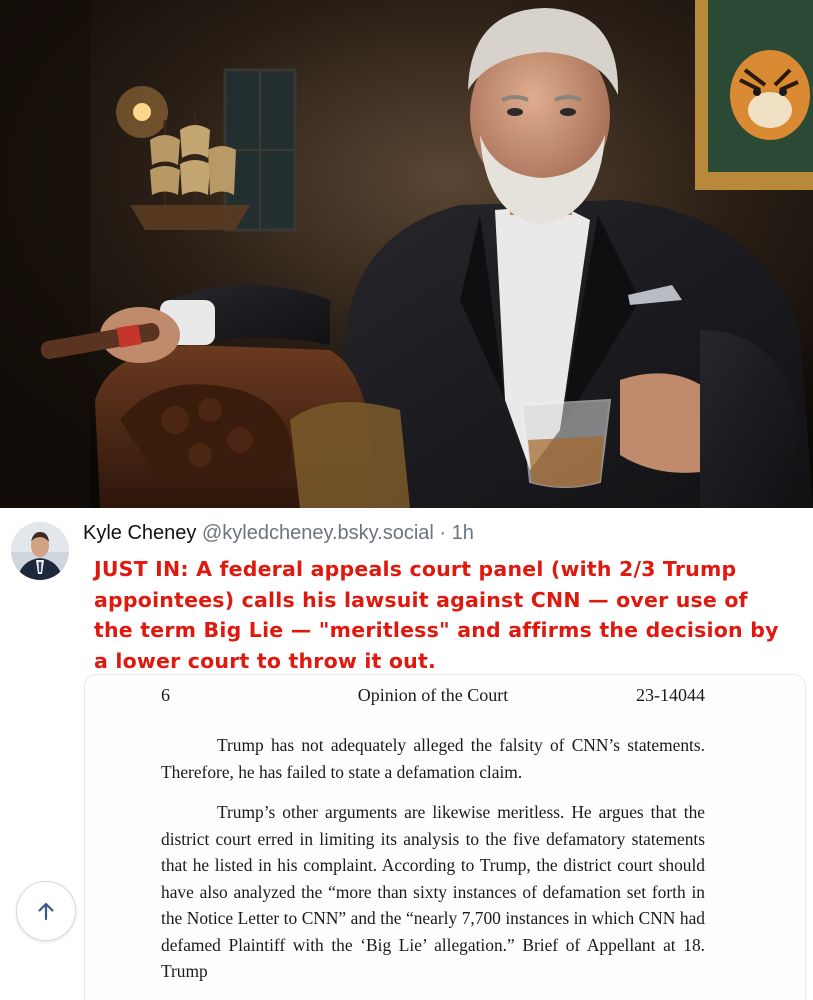 The image size is (813, 1000). Describe the element at coordinates (139, 533) in the screenshot. I see `author-name: Kyle Cheney` at that location.